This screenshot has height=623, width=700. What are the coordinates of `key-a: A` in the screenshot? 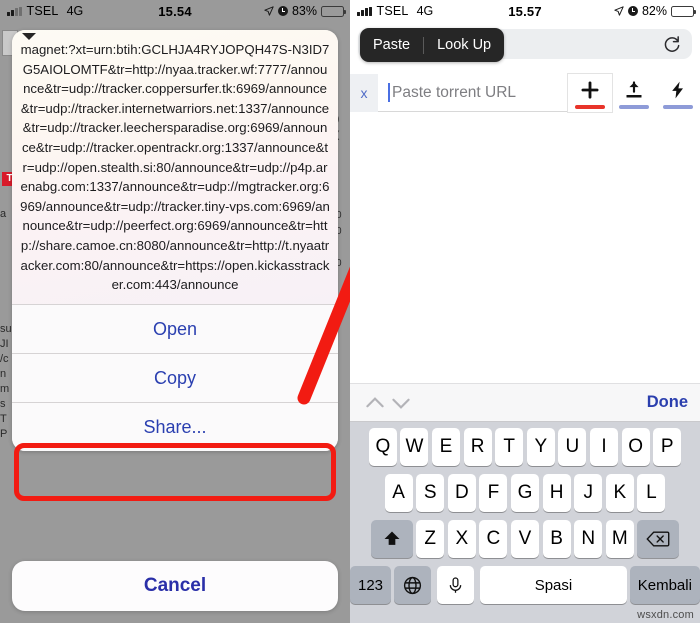 It's located at (398, 493).